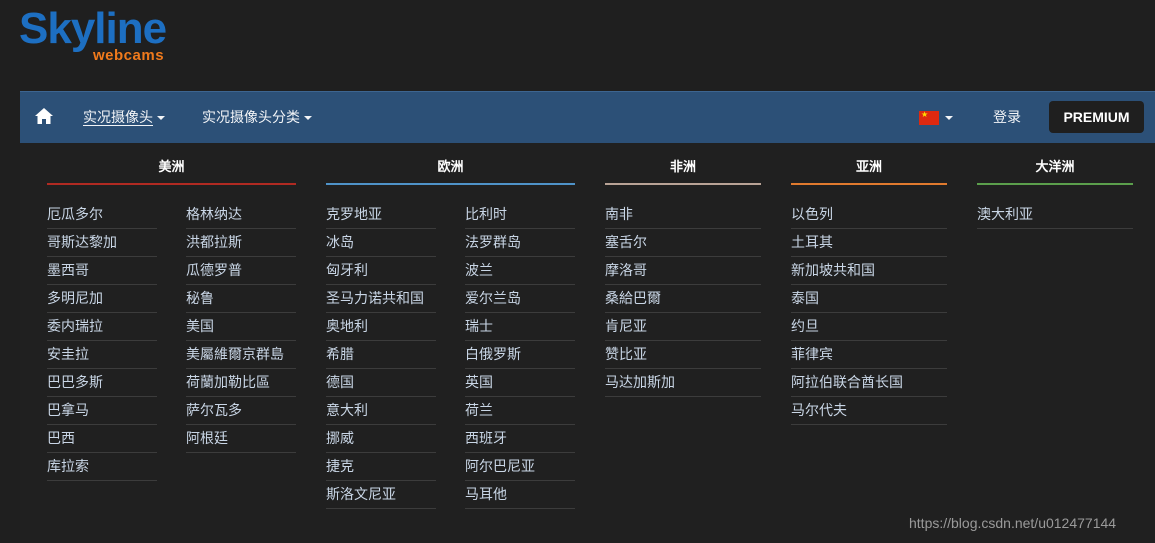 Image resolution: width=1155 pixels, height=543 pixels. Describe the element at coordinates (106, 36) in the screenshot. I see `skyline-logo: Skyline webcams` at that location.